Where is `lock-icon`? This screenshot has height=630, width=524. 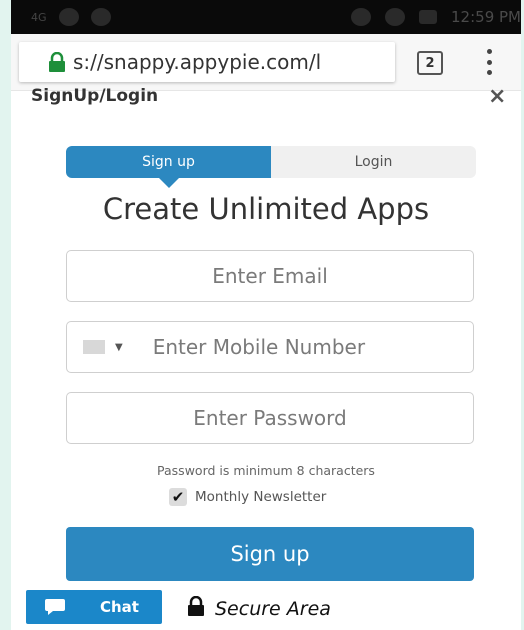
lock-icon is located at coordinates (196, 608).